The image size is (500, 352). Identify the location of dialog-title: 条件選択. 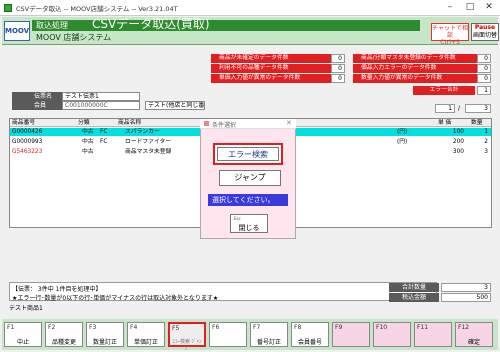
(224, 125).